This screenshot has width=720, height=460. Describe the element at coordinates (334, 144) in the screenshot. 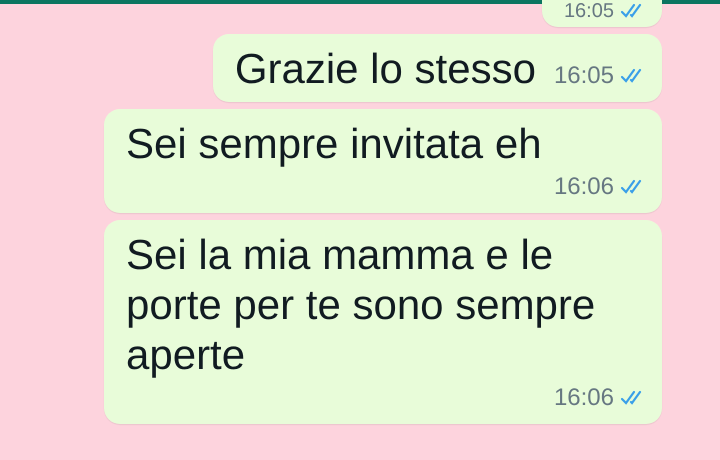

I see `message-text: Sei sempre invitata eh` at that location.